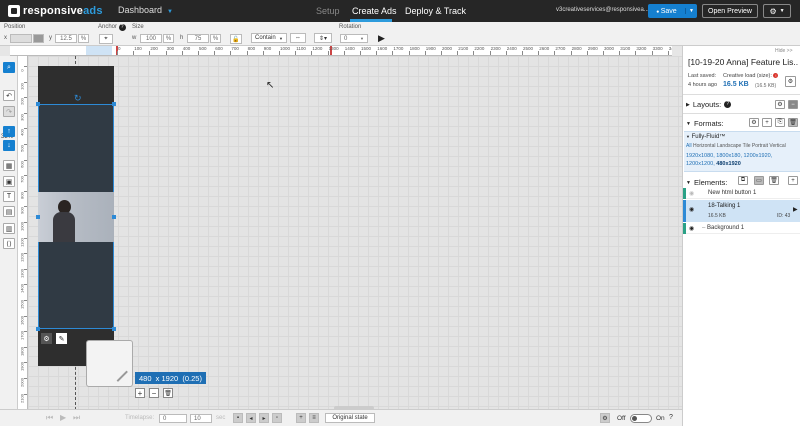 The height and width of the screenshot is (426, 800). I want to click on eye-hidden-icon: ◉, so click(691, 193).